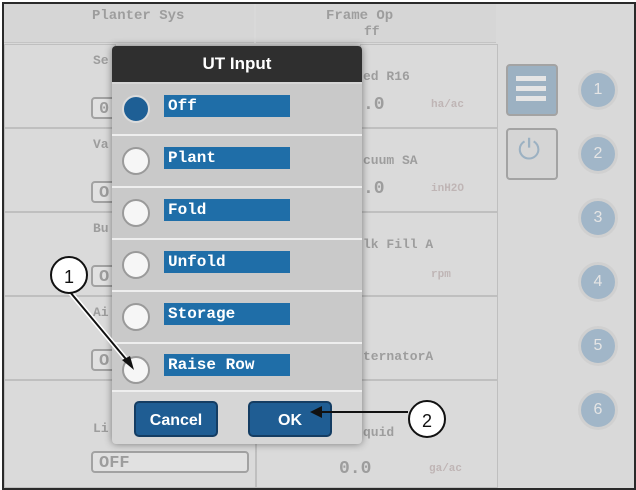 This screenshot has width=636, height=490. What do you see at coordinates (69, 275) in the screenshot?
I see `callout-1: 1` at bounding box center [69, 275].